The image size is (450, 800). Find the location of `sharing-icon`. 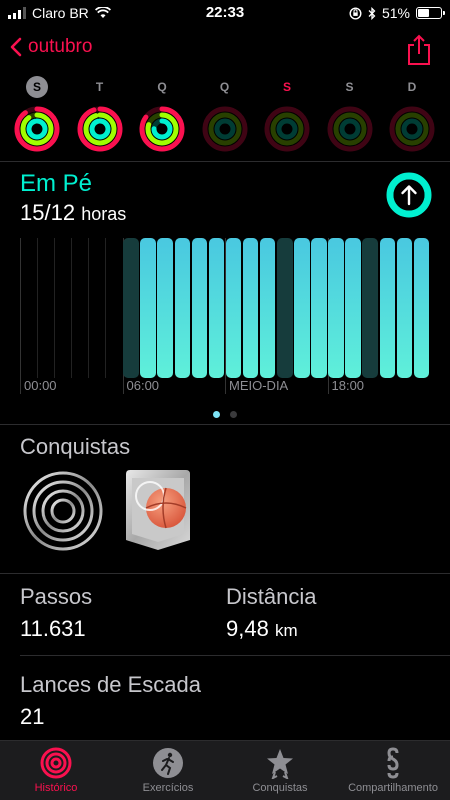

sharing-icon is located at coordinates (393, 763).